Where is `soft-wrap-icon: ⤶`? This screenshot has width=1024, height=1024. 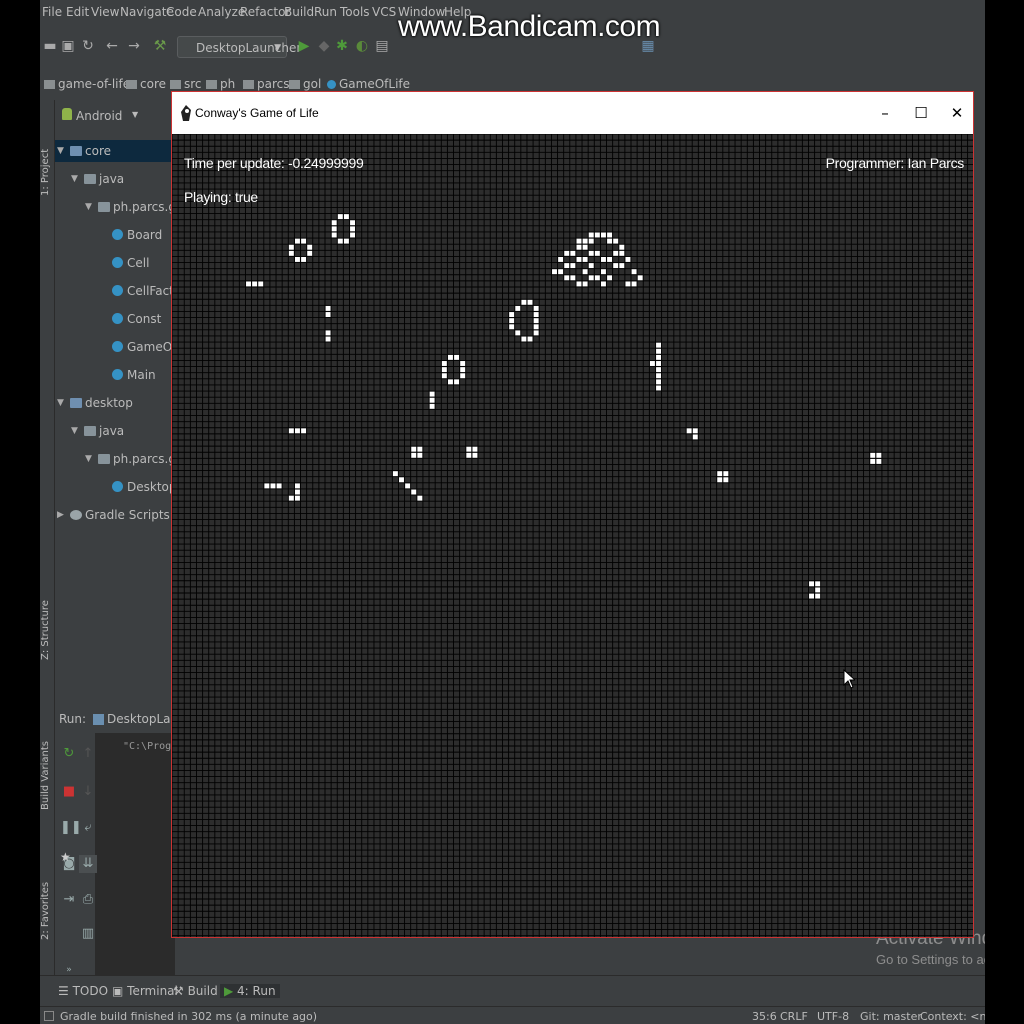 soft-wrap-icon: ⤶ is located at coordinates (88, 828).